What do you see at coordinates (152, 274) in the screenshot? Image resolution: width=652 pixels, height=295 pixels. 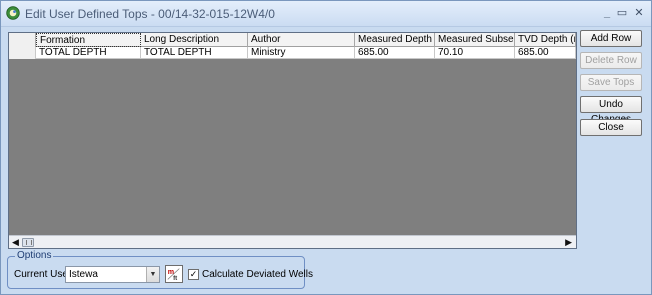 I see `chevron-down-icon: ▼` at bounding box center [152, 274].